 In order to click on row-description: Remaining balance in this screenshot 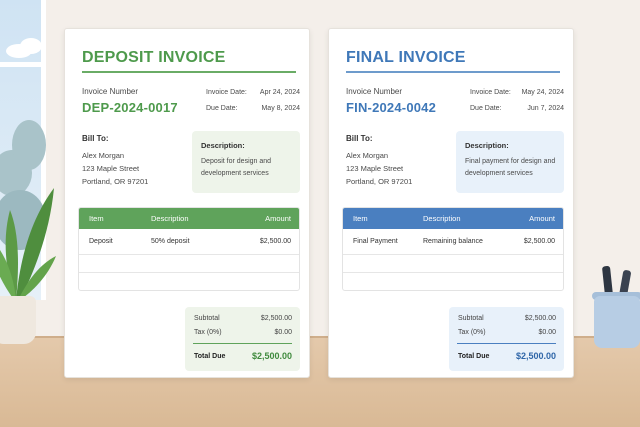, I will do `click(453, 241)`.